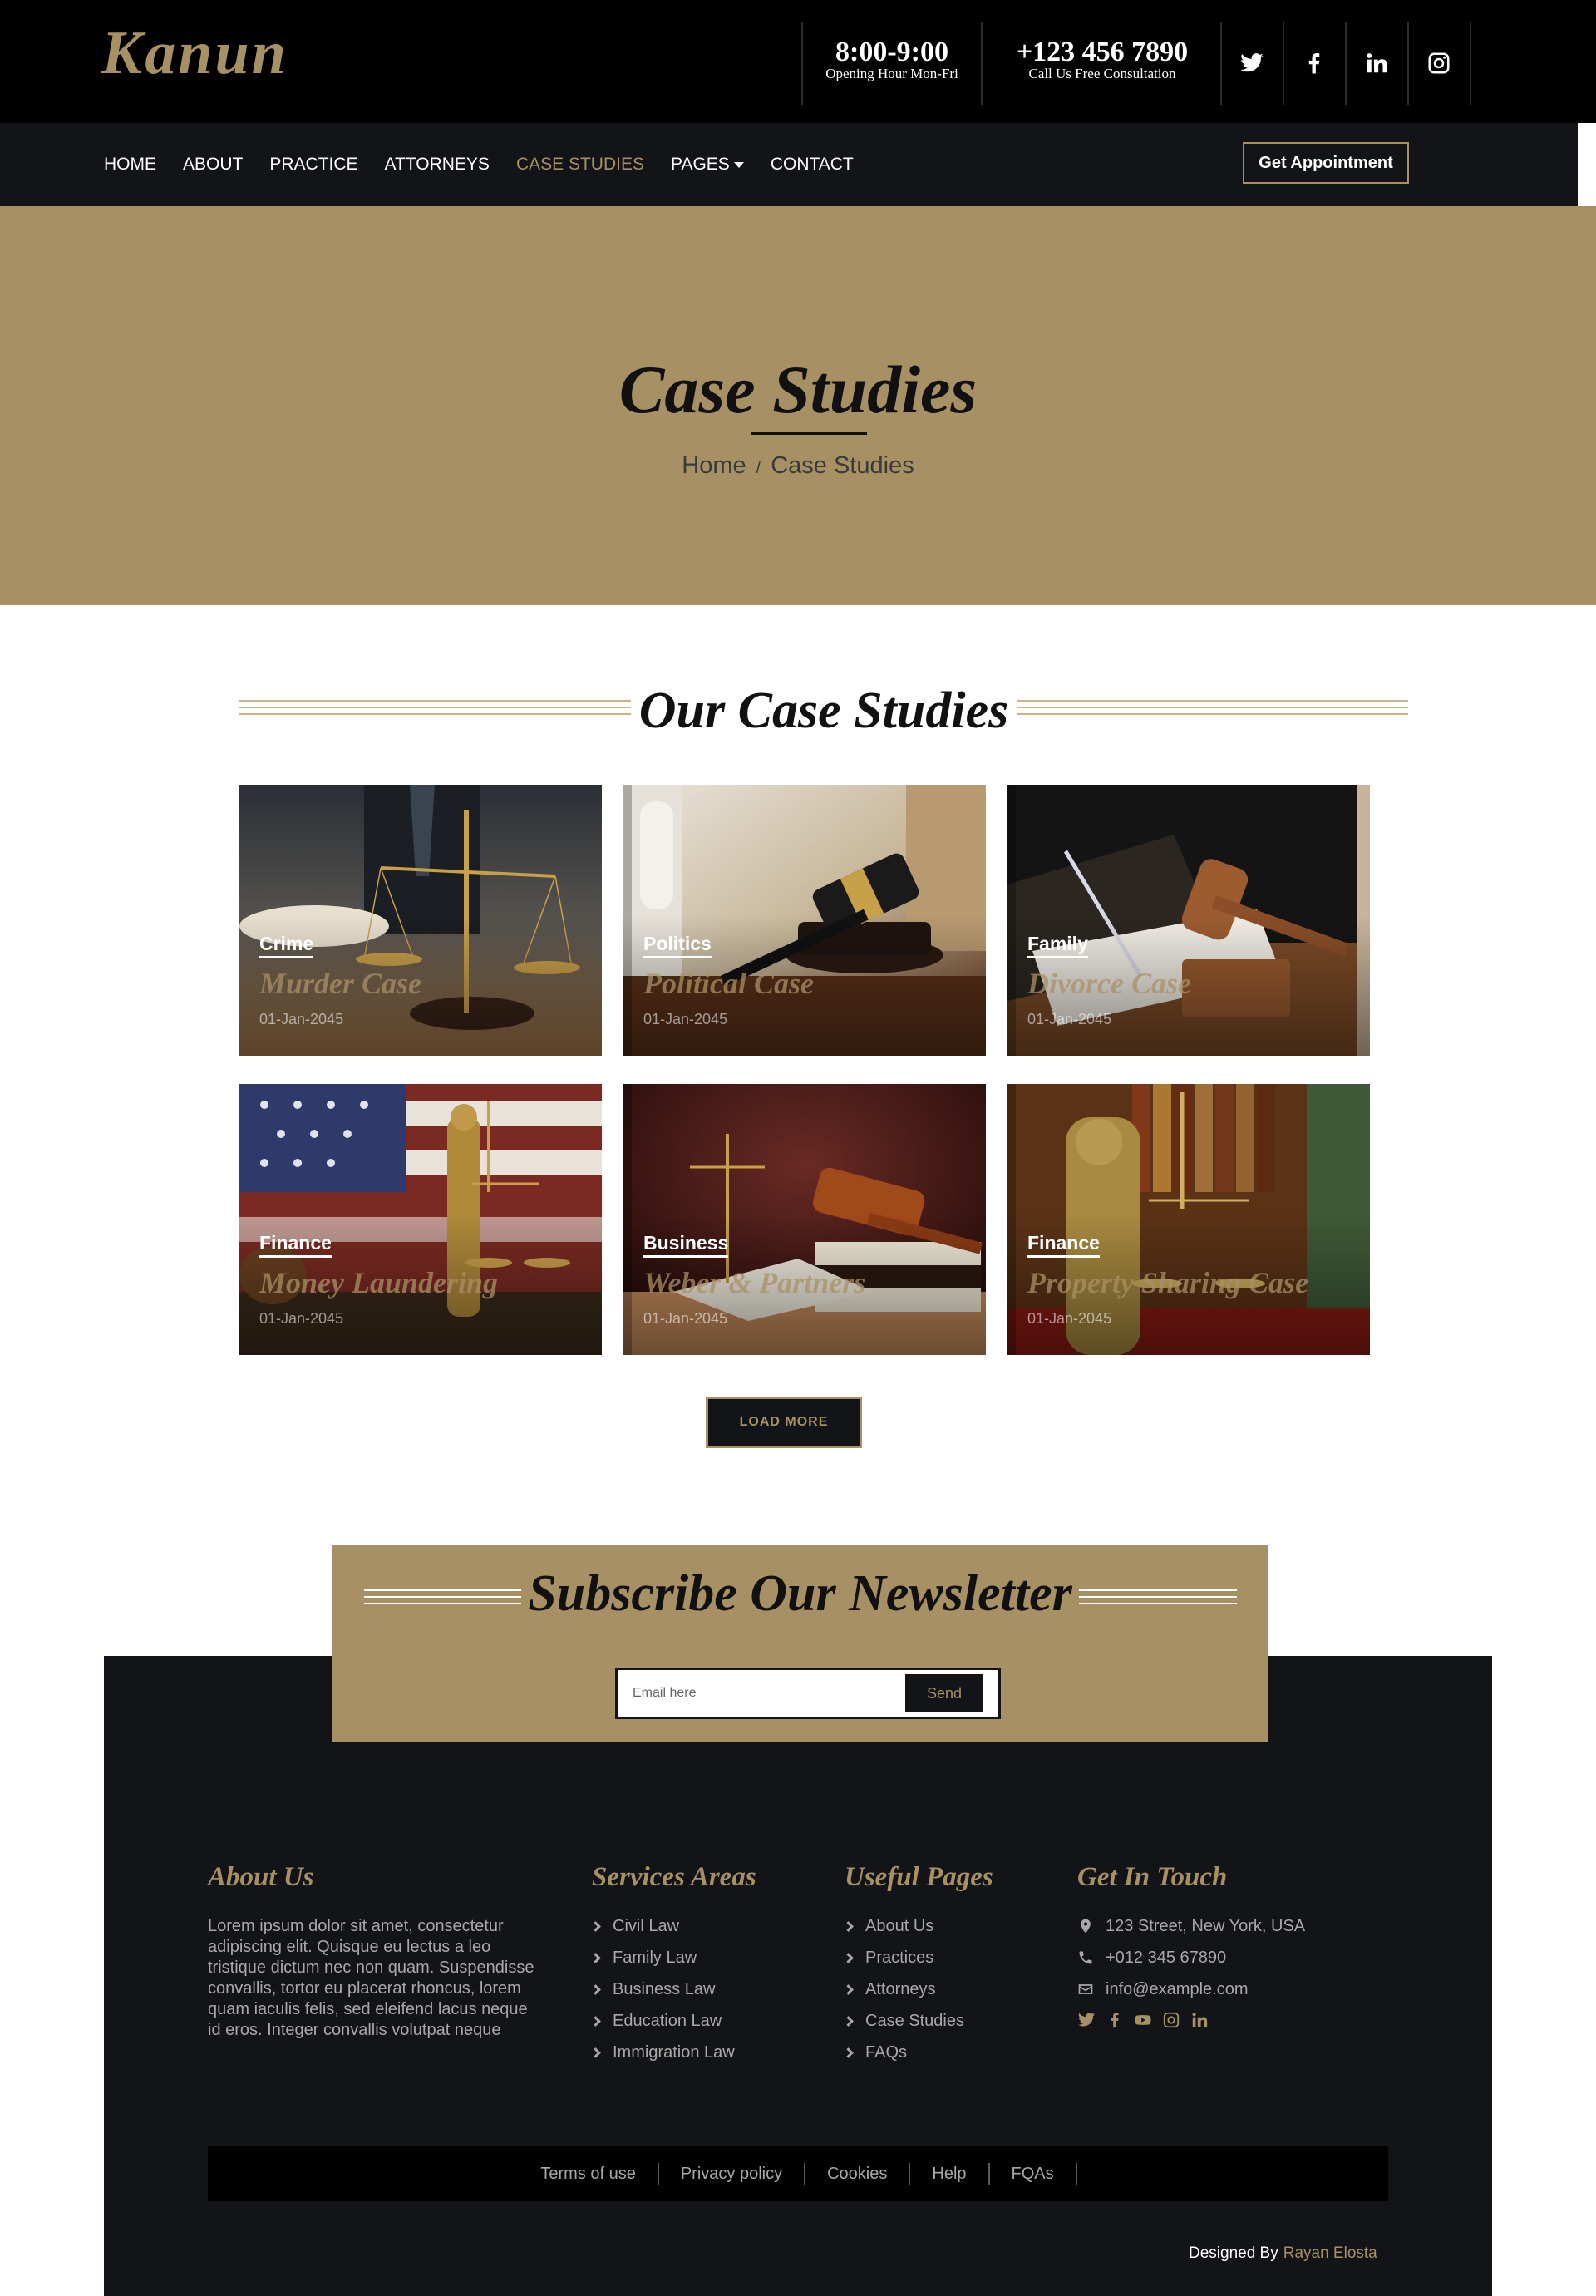  Describe the element at coordinates (714, 465) in the screenshot. I see `breadcrumb-home: Home` at that location.